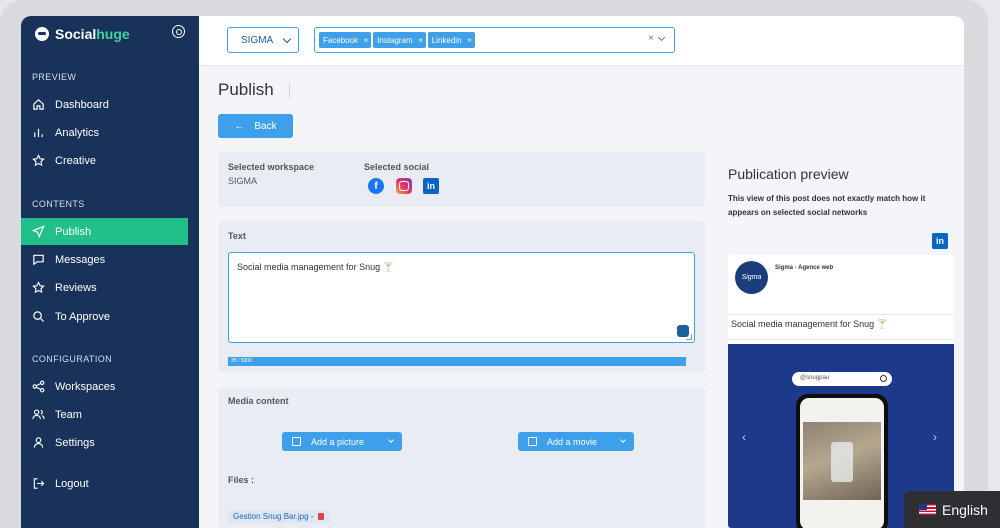  I want to click on post-text-input: Social media management for Snug 🍸, so click(461, 297).